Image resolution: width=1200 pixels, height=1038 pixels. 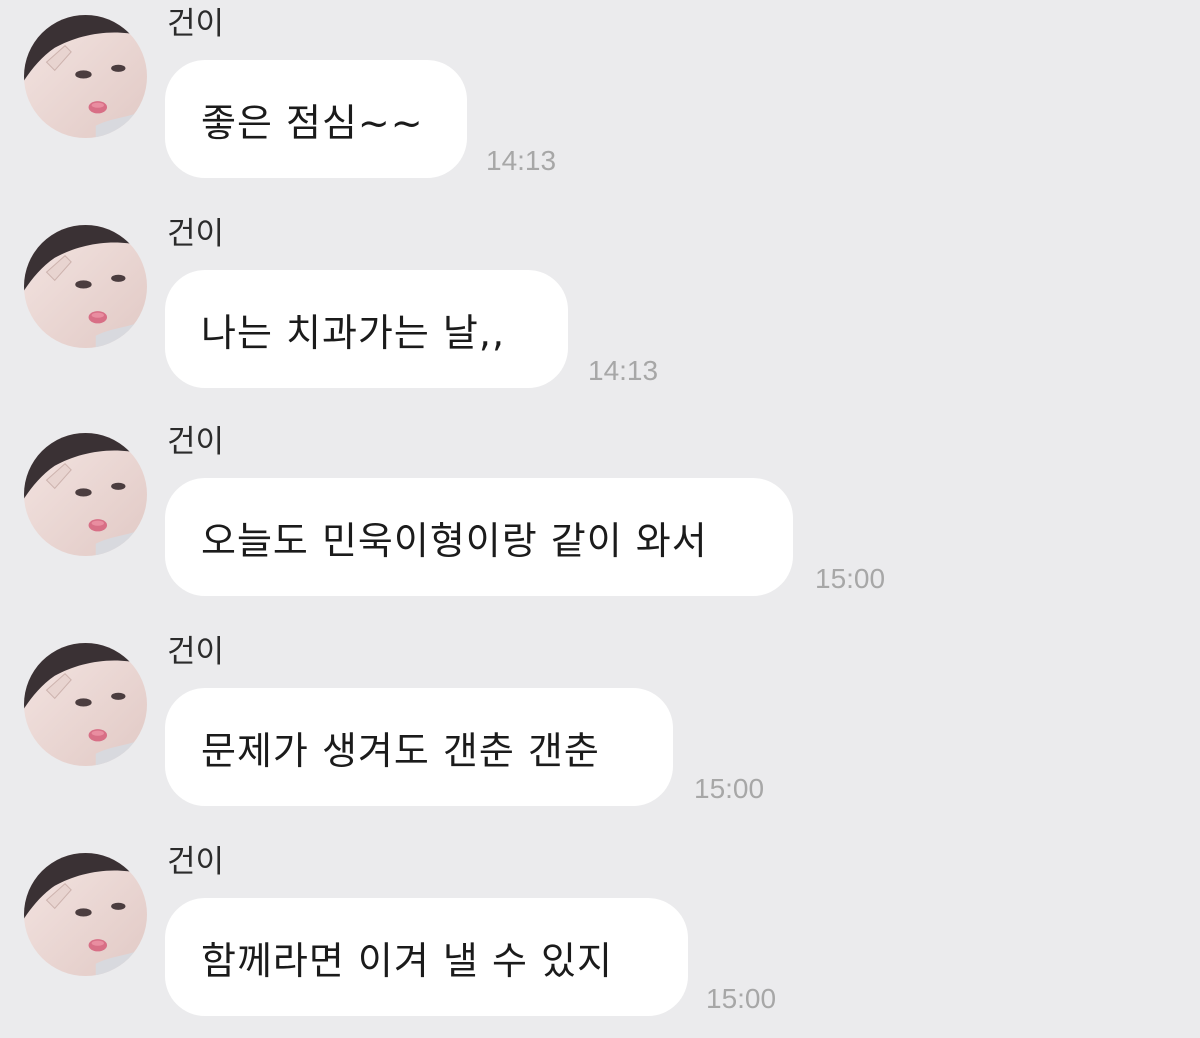 What do you see at coordinates (407, 960) in the screenshot?
I see `message-text: 함께라면 이겨 낼 수 있지` at bounding box center [407, 960].